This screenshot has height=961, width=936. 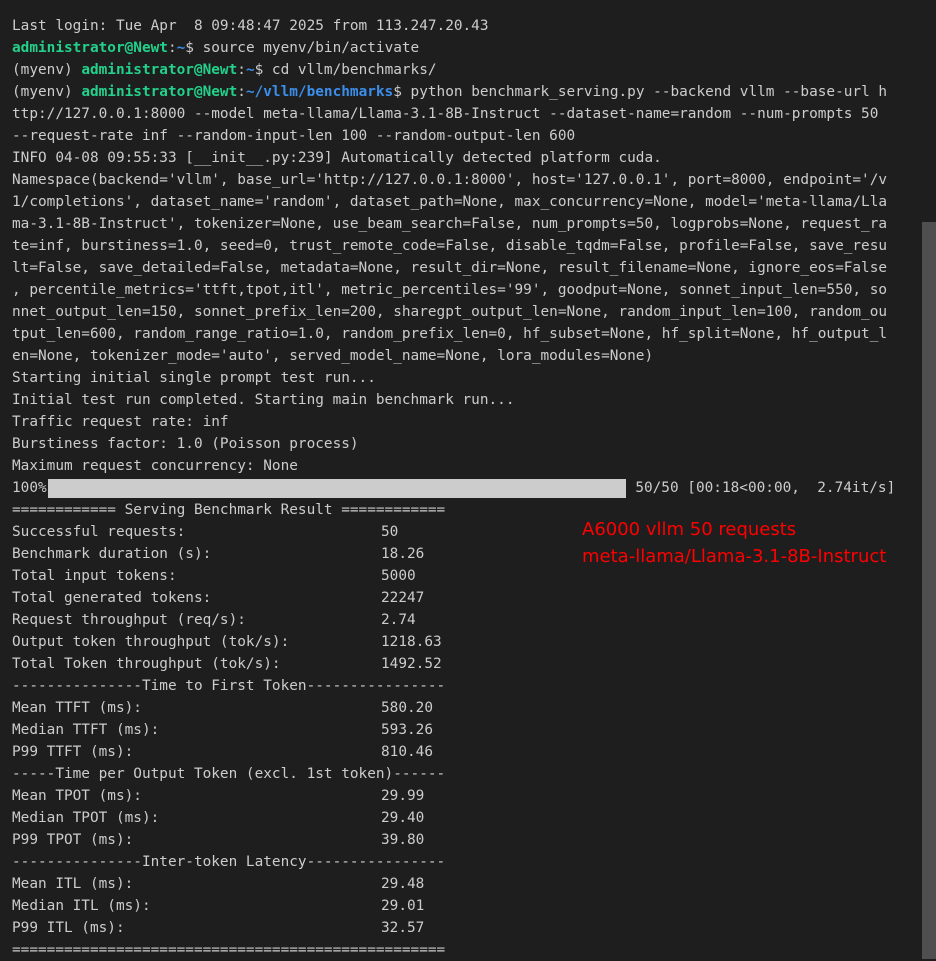 I want to click on prompt-path: ~/vllm/benchmarks, so click(x=319, y=92).